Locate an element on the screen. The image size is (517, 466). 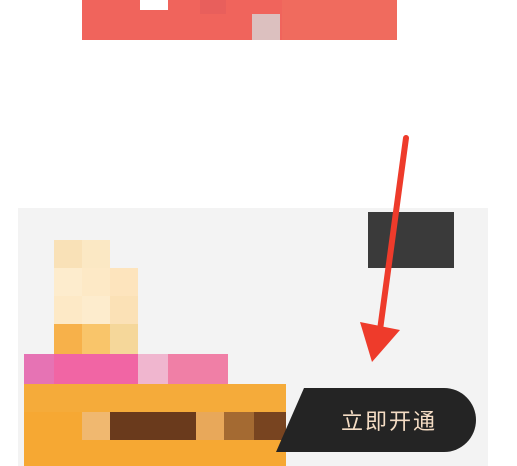
open-now-button: 立即开通 is located at coordinates (376, 420).